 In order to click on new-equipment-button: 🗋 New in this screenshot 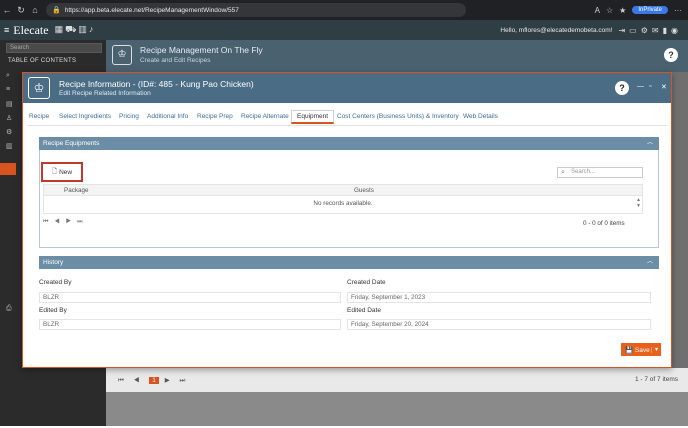, I will do `click(62, 172)`.